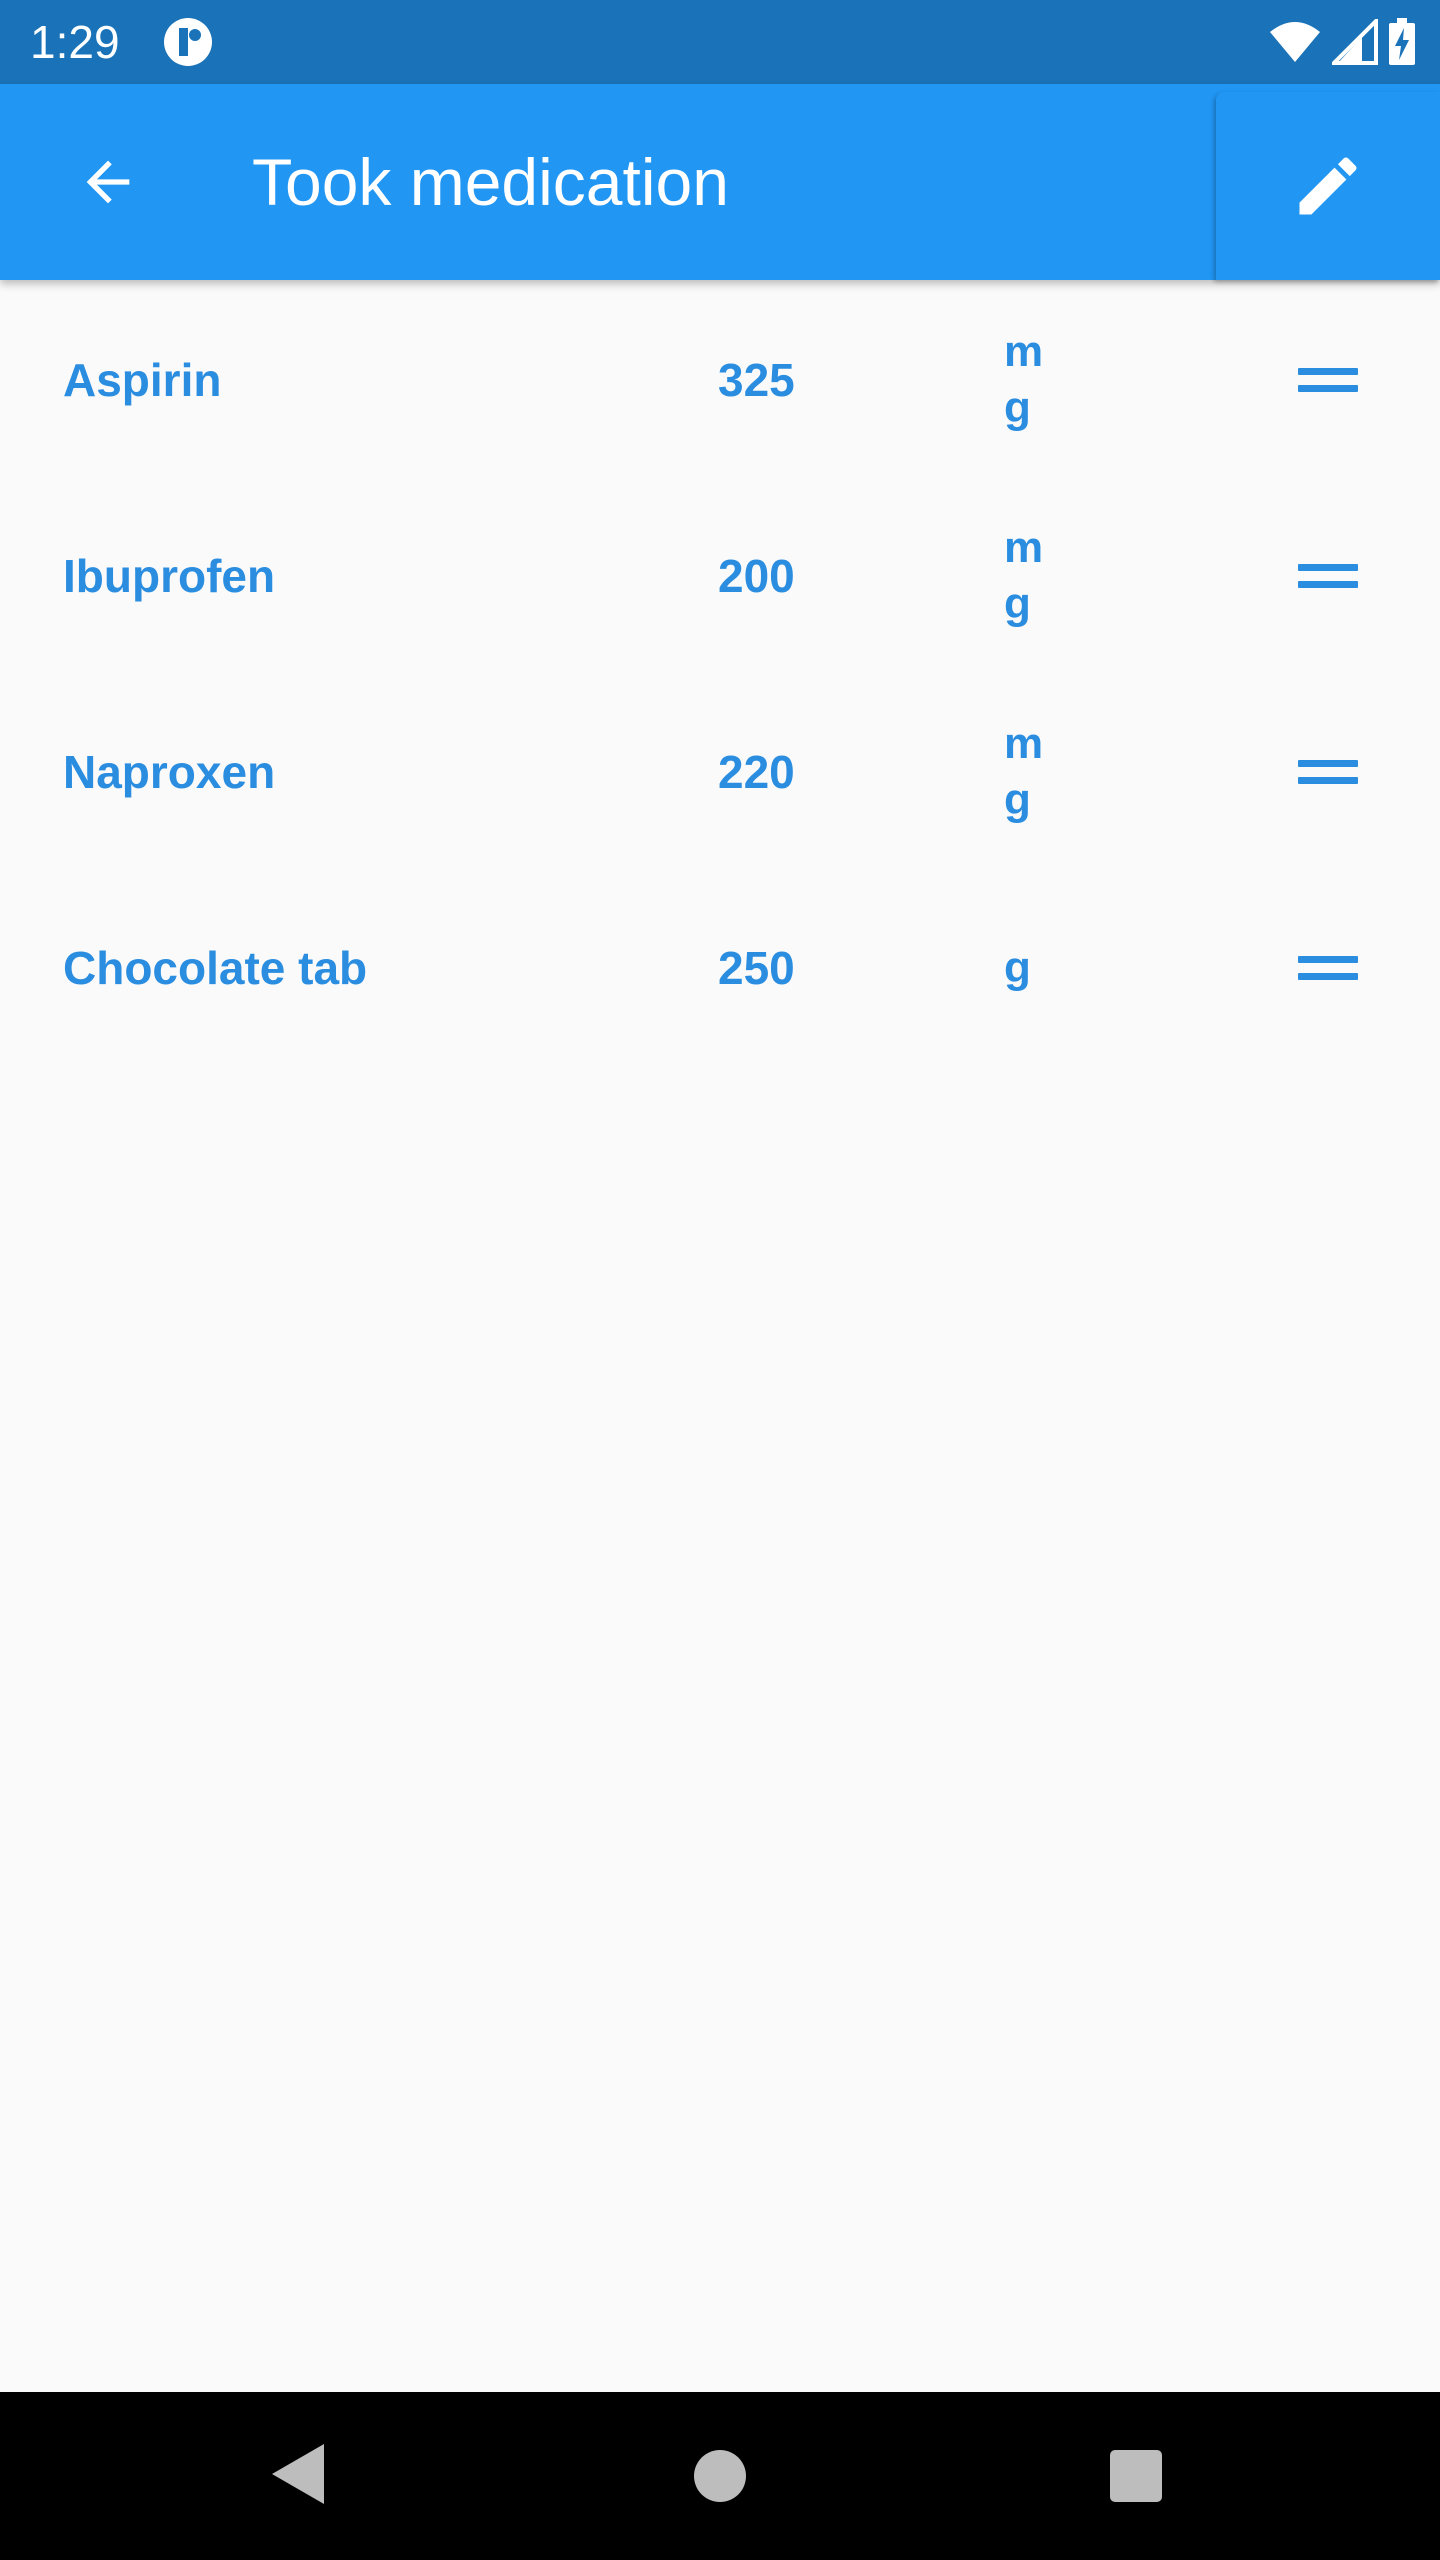 This screenshot has height=2560, width=1440. I want to click on medication-dose: 200, so click(756, 576).